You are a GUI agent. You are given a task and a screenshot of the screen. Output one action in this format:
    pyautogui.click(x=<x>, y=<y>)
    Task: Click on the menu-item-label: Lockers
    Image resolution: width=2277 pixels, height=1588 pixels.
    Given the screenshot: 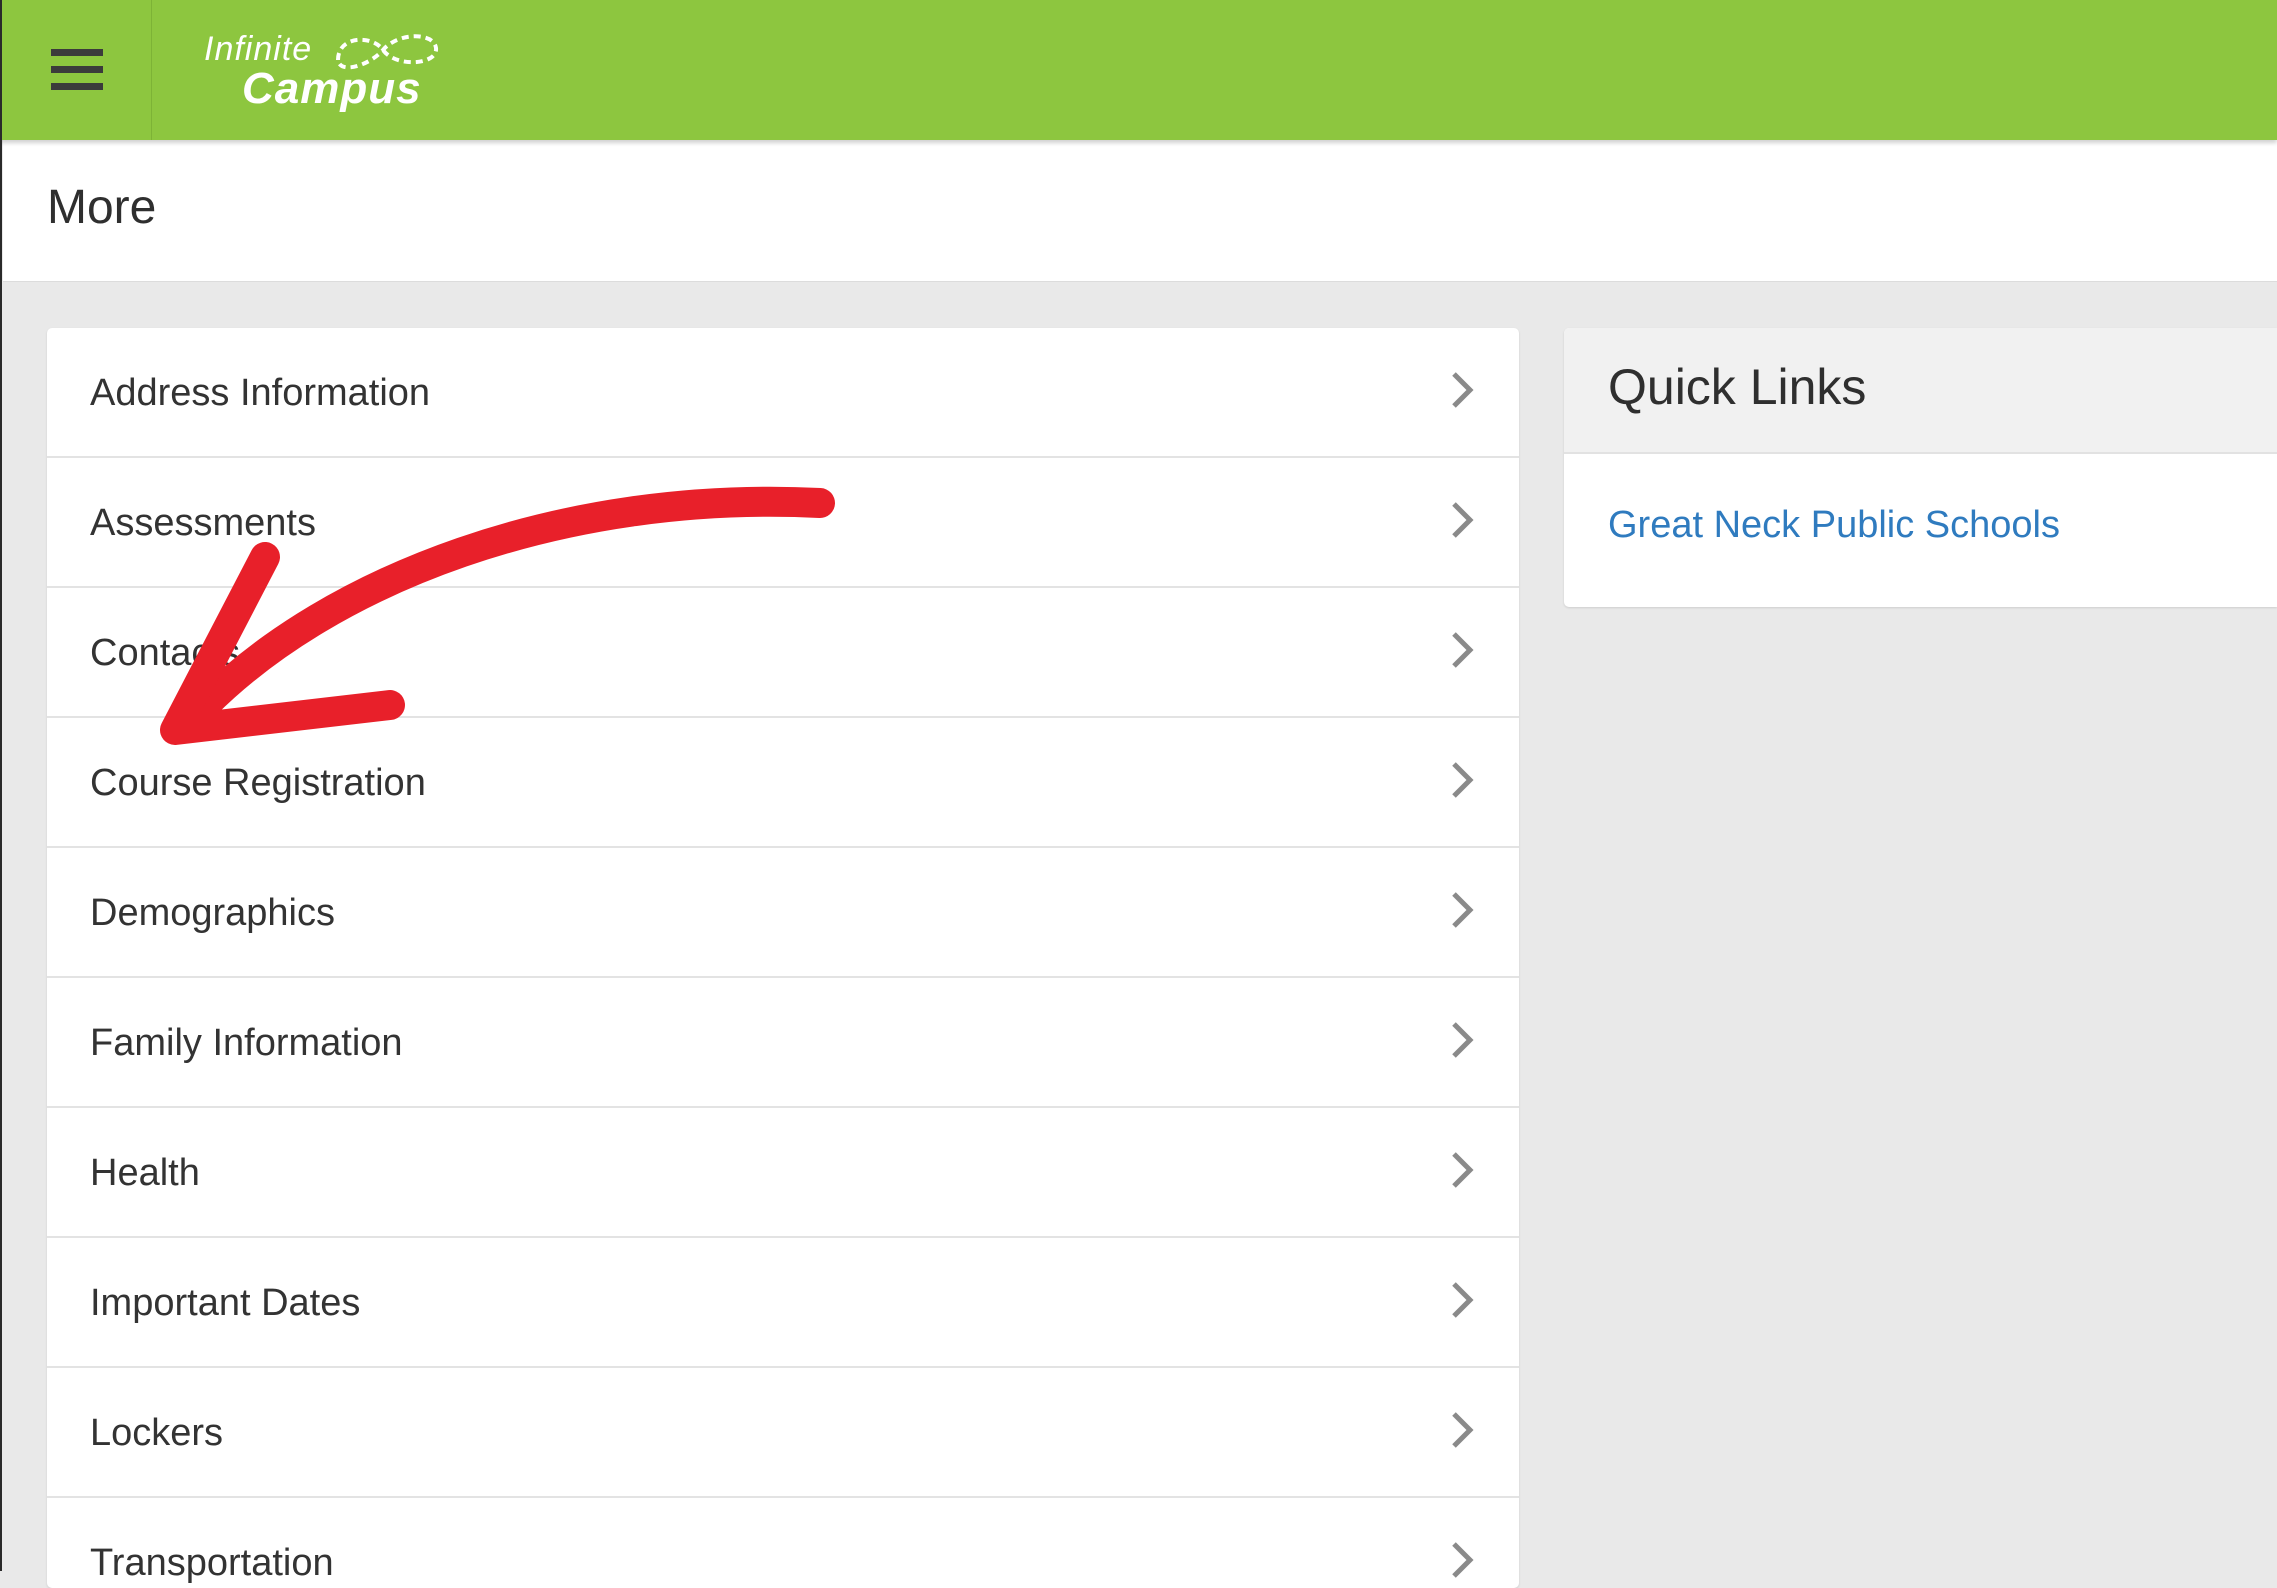 What is the action you would take?
    pyautogui.click(x=157, y=1433)
    